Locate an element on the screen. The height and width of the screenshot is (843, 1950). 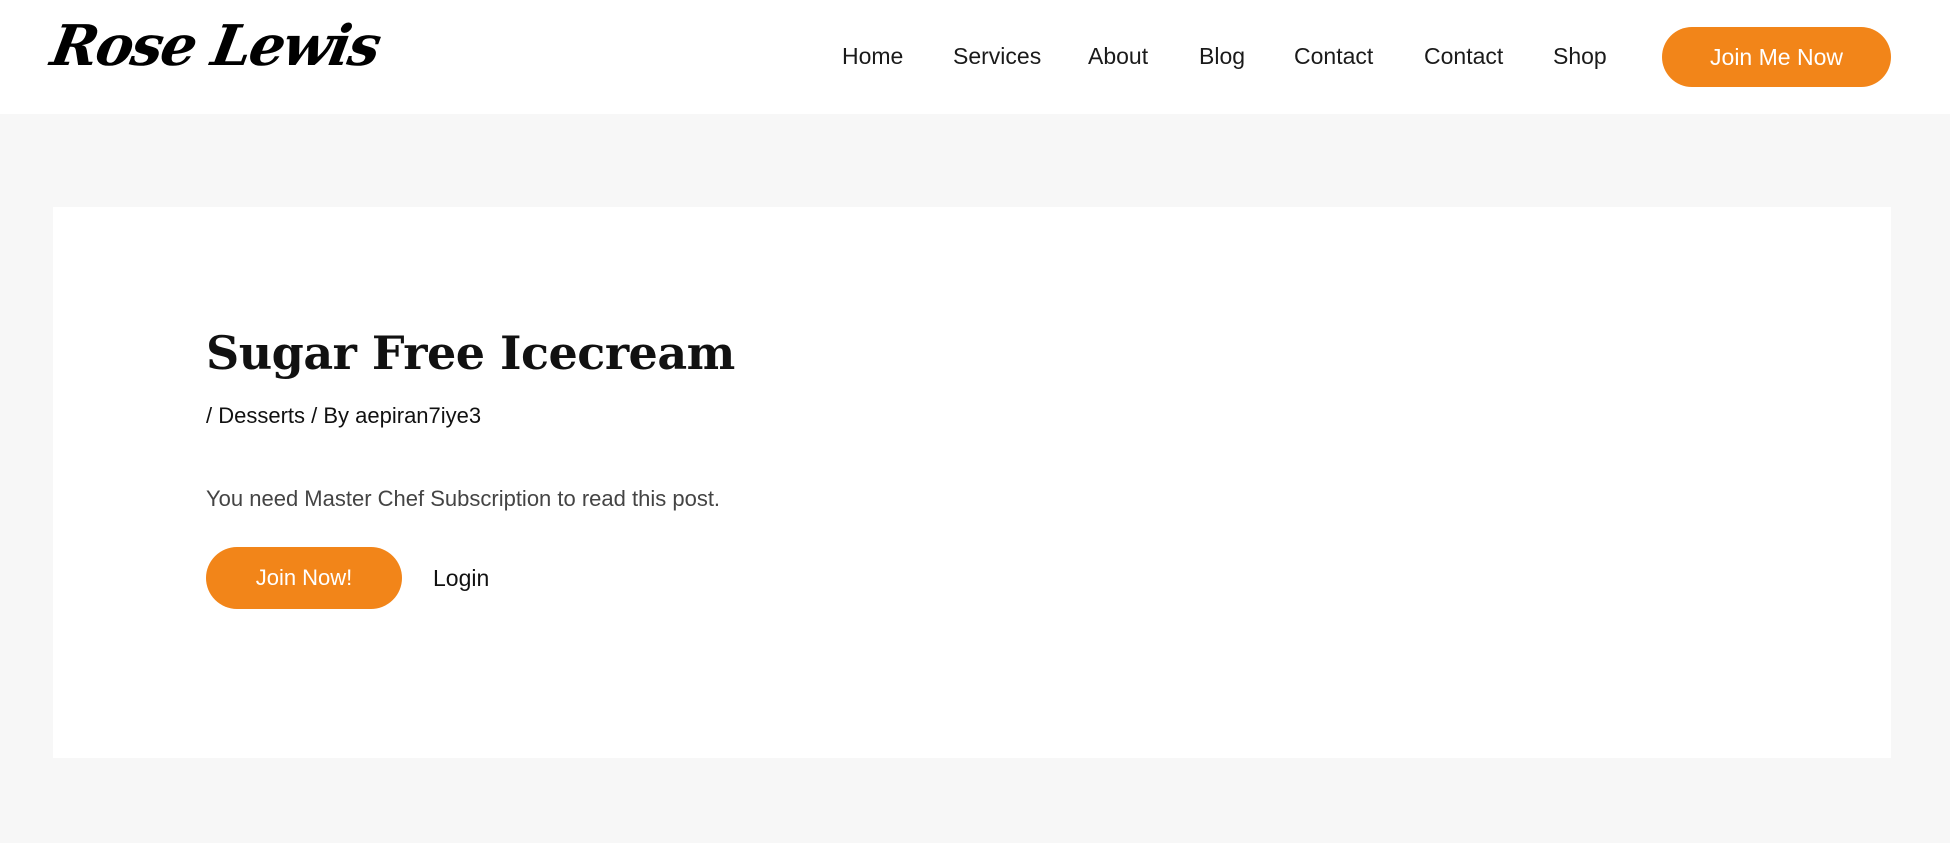
login-link: Login is located at coordinates (461, 578).